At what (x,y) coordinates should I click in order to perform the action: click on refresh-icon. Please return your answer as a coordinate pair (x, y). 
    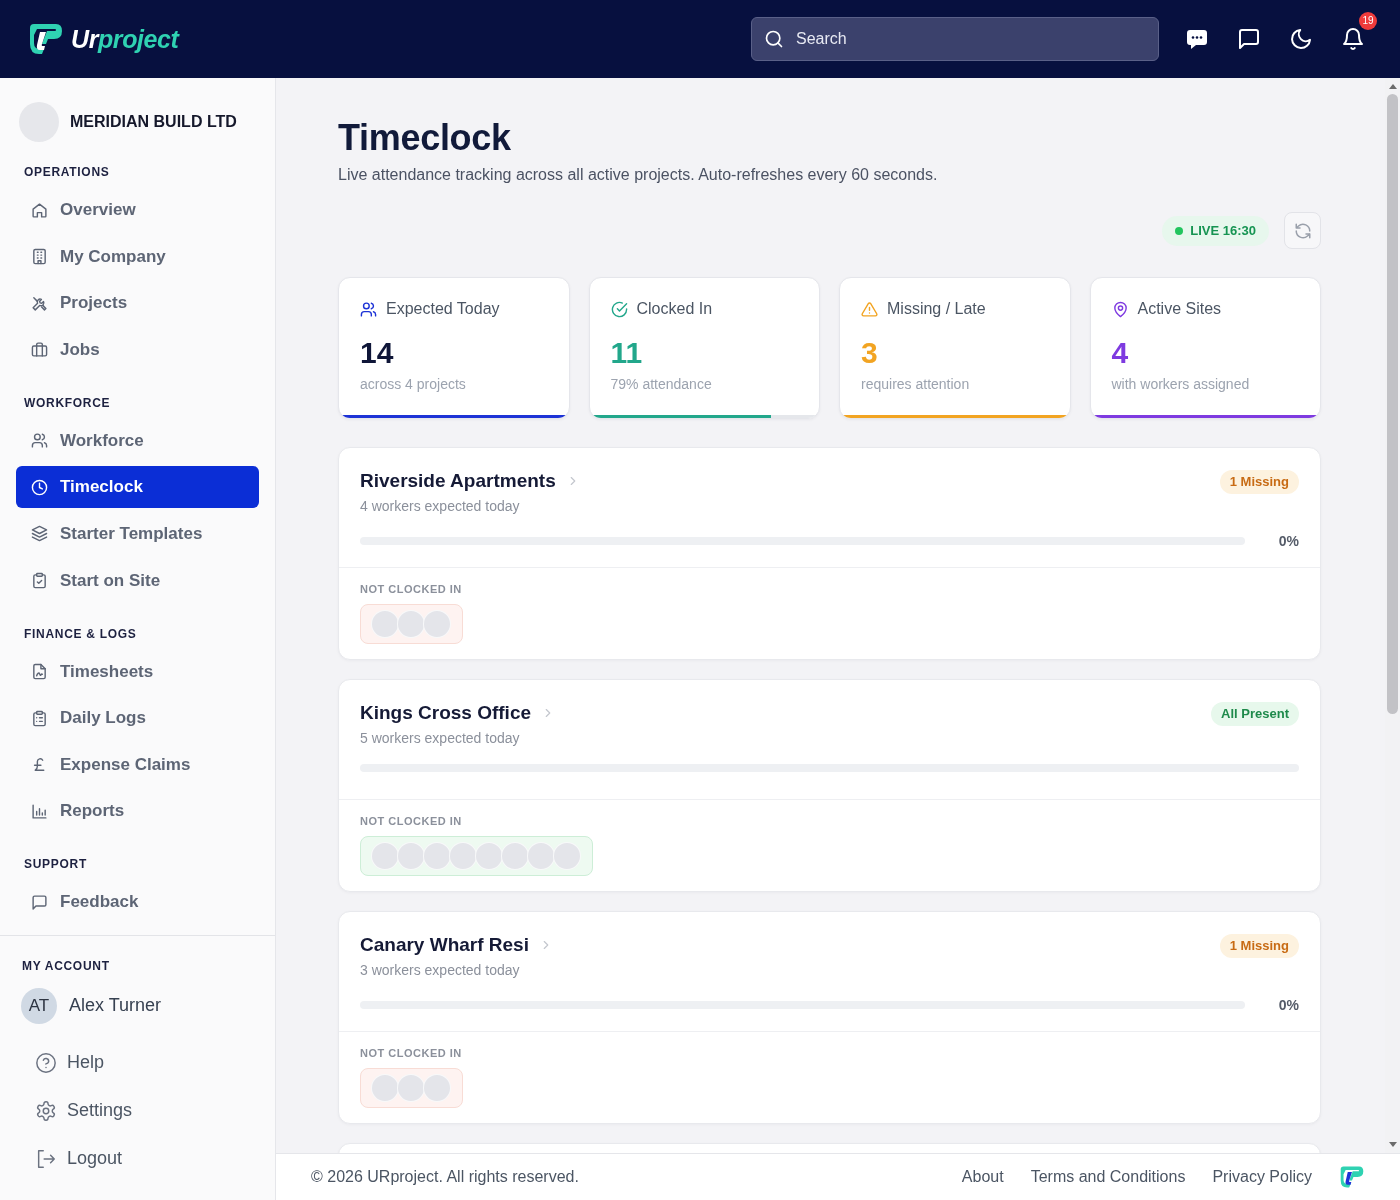
    Looking at the image, I should click on (1302, 230).